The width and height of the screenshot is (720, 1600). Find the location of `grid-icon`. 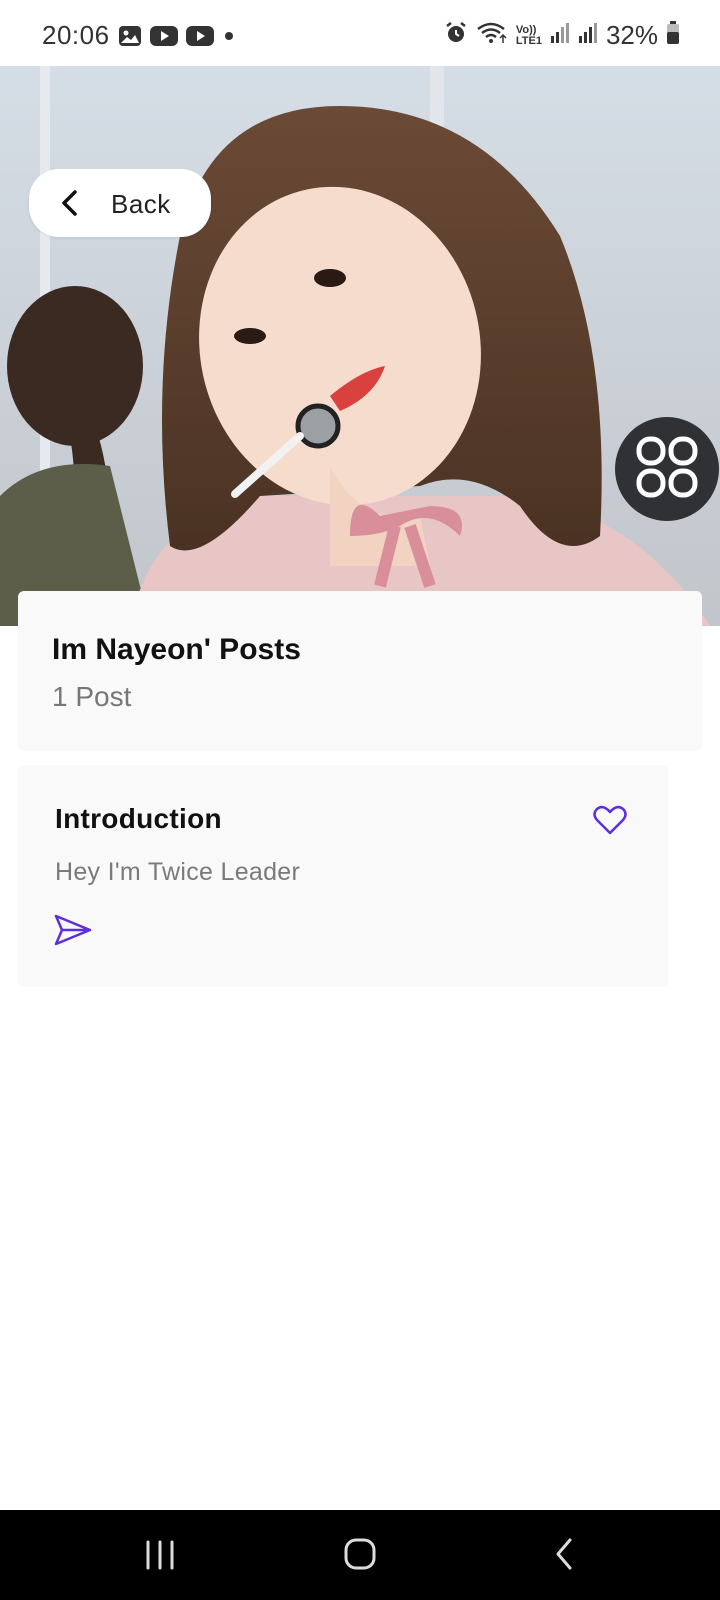

grid-icon is located at coordinates (667, 469).